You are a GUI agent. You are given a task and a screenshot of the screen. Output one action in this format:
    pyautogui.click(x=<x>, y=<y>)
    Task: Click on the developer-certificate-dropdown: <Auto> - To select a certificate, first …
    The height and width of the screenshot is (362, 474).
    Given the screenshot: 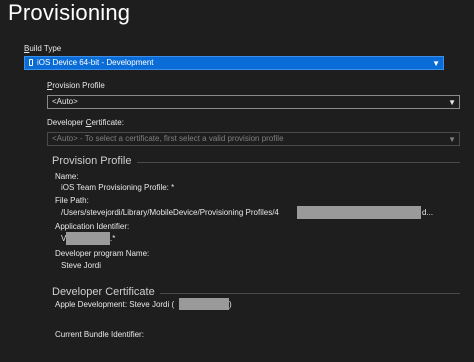 What is the action you would take?
    pyautogui.click(x=253, y=139)
    